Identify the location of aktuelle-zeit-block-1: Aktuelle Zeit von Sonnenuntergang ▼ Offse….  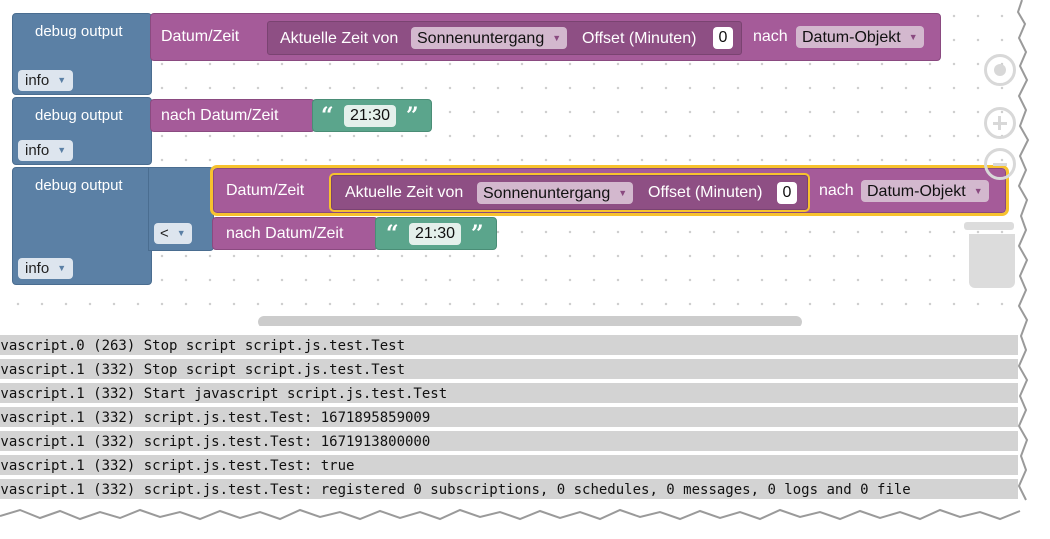
(504, 38).